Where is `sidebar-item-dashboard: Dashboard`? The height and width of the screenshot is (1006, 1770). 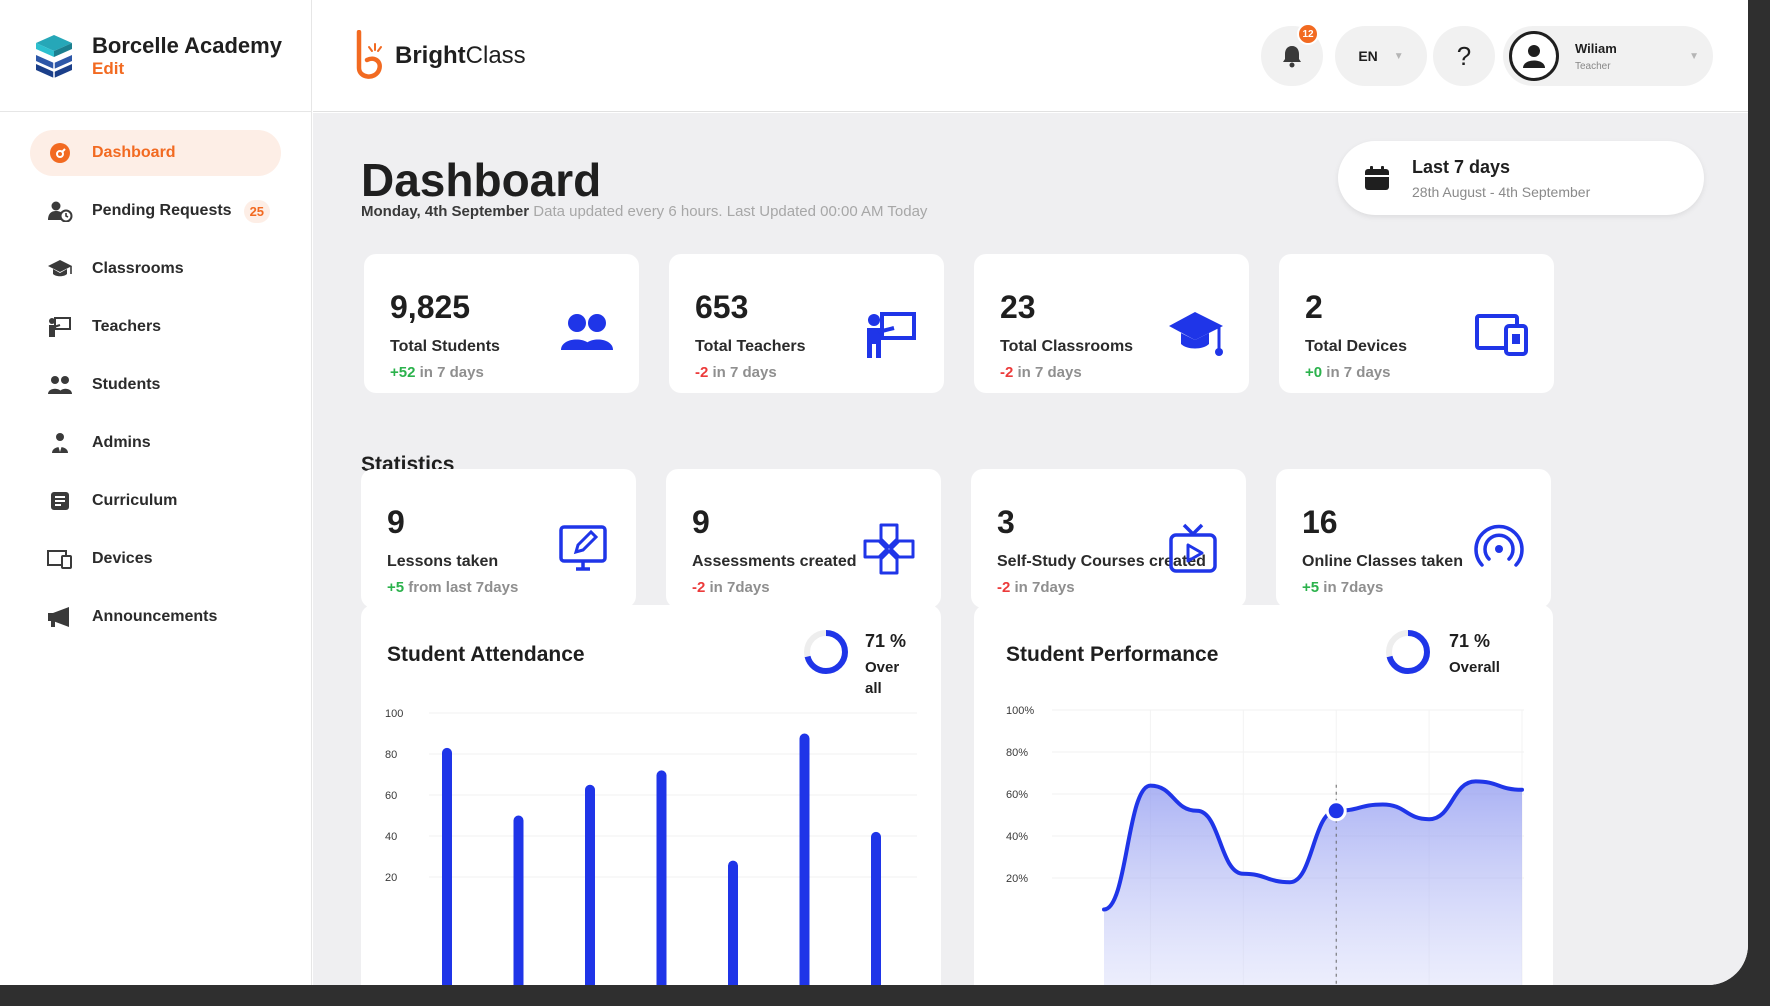
sidebar-item-dashboard: Dashboard is located at coordinates (155, 153).